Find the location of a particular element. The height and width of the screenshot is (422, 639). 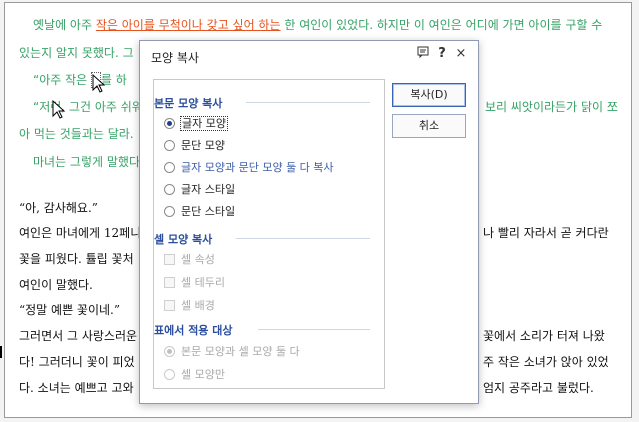

doc-text: 여인이 말했다. is located at coordinates (56, 285).